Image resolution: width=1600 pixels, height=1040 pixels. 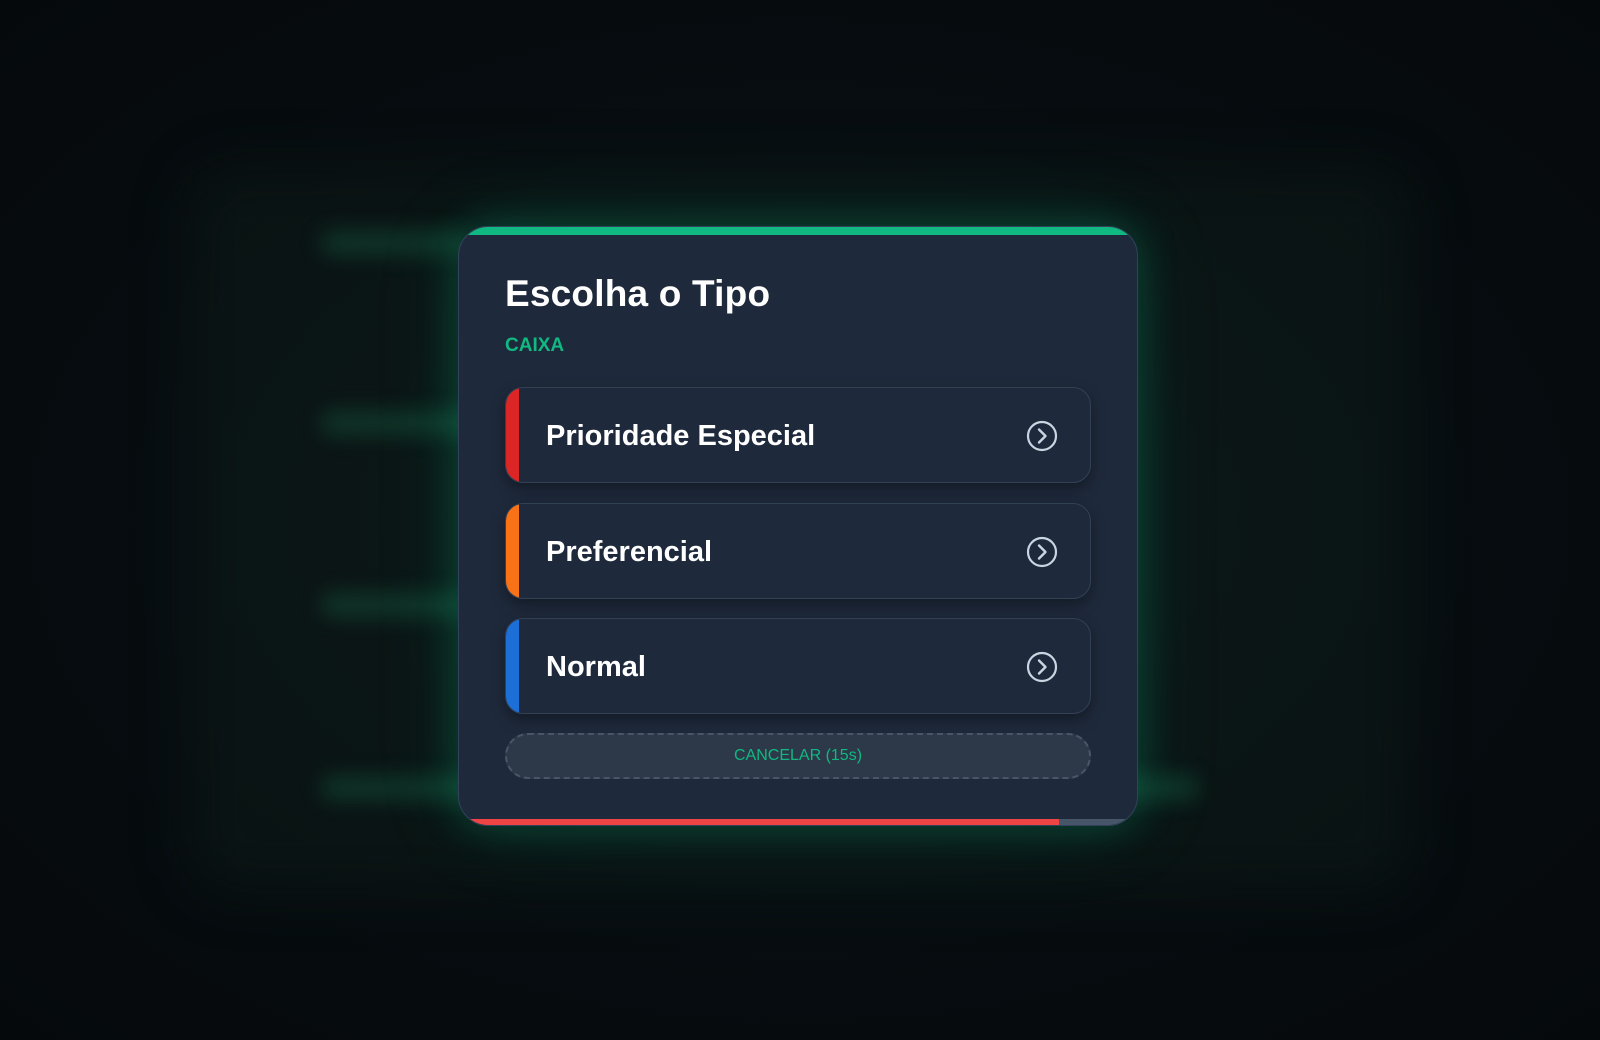 What do you see at coordinates (638, 293) in the screenshot?
I see `modal-title: Escolha o Tipo` at bounding box center [638, 293].